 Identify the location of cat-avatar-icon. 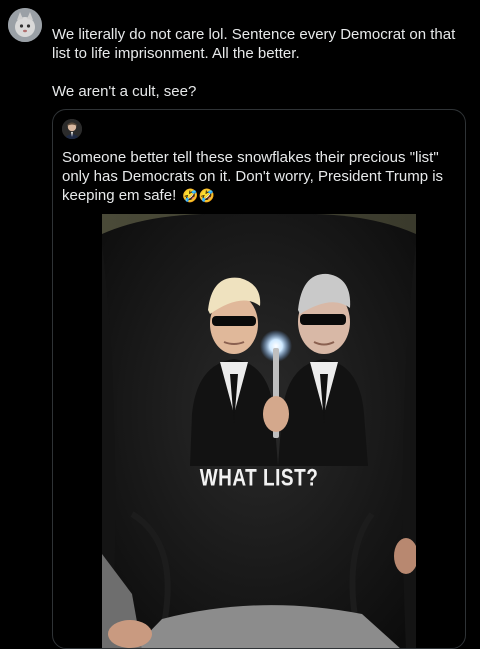
(25, 25).